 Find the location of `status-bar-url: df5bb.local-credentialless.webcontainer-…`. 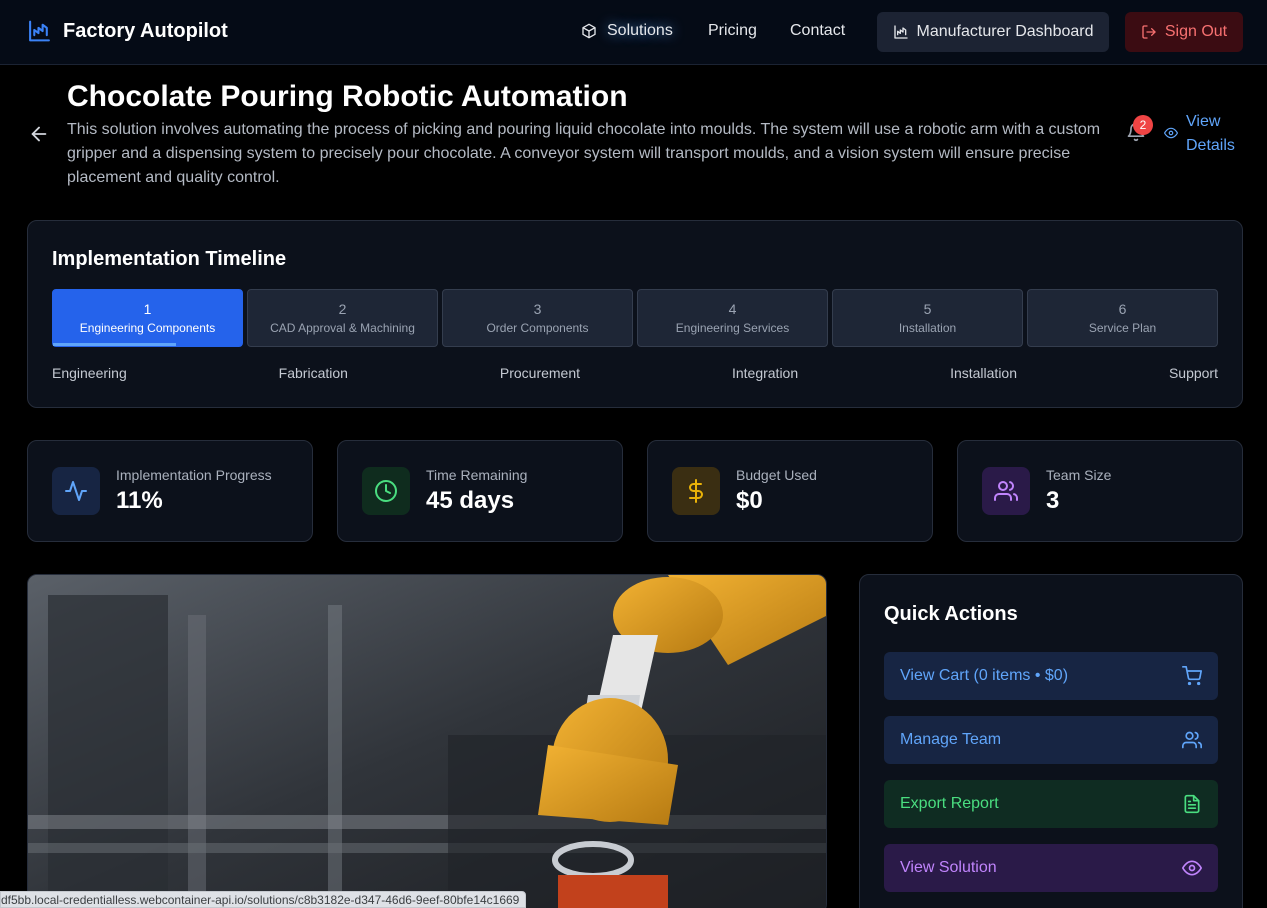

status-bar-url: df5bb.local-credentialless.webcontainer-… is located at coordinates (263, 899).